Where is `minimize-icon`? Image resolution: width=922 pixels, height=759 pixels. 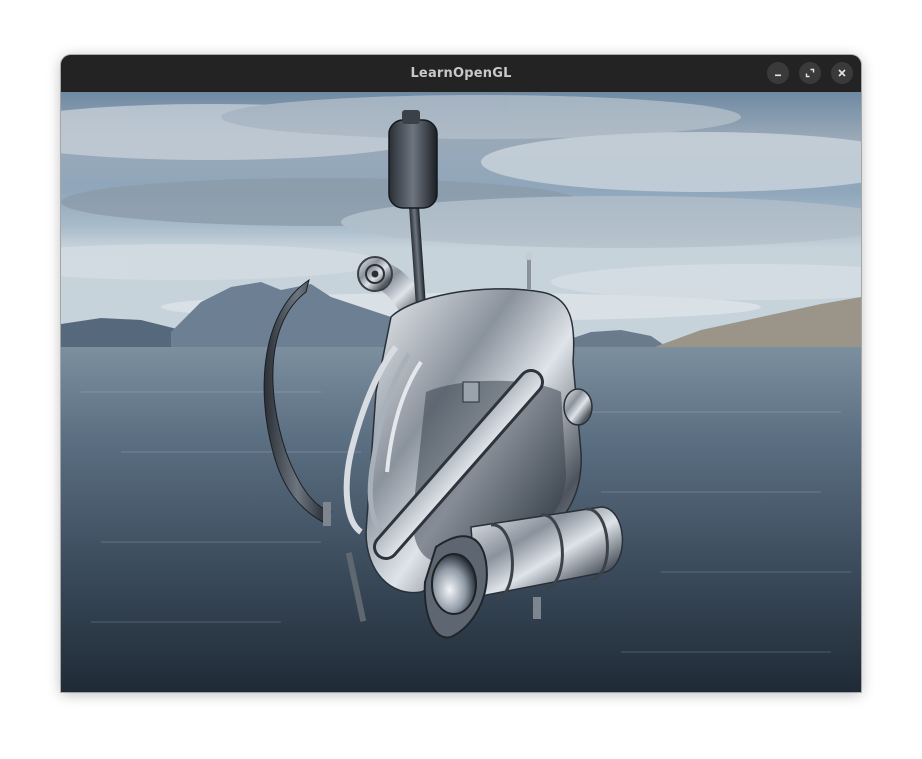
minimize-icon is located at coordinates (778, 75).